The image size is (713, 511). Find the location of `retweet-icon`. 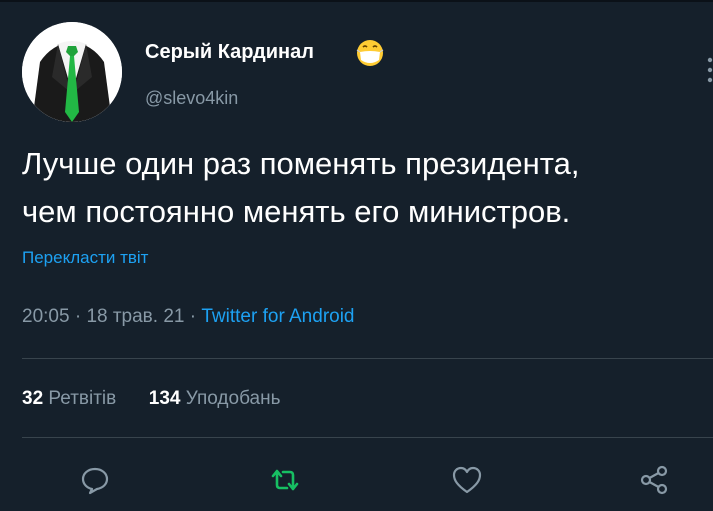

retweet-icon is located at coordinates (285, 480).